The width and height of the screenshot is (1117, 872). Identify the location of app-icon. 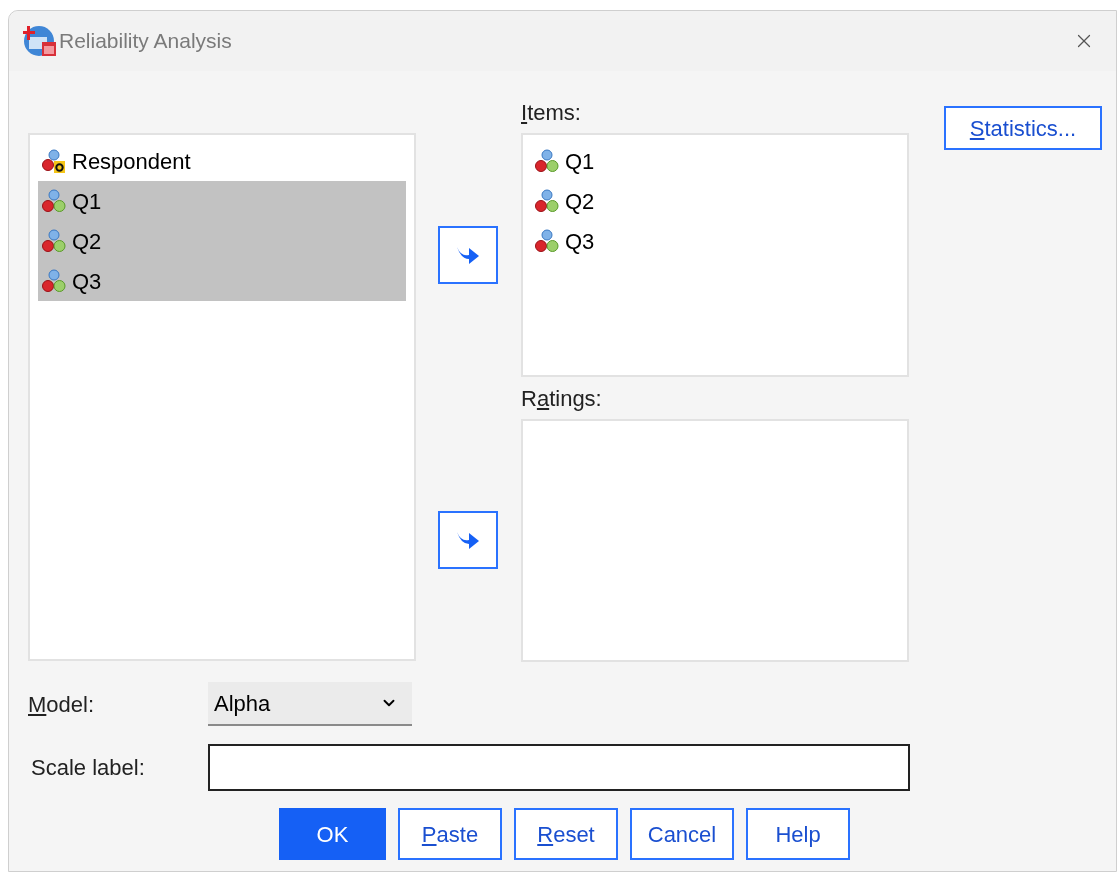
(40, 41).